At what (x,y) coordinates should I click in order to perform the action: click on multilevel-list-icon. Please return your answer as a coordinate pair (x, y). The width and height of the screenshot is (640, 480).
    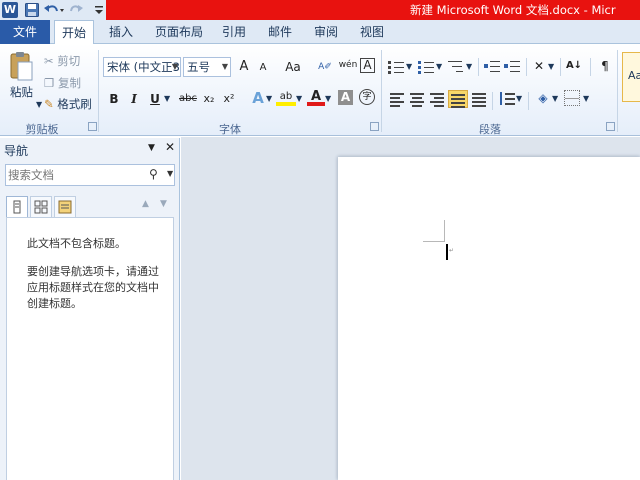
    Looking at the image, I should click on (457, 67).